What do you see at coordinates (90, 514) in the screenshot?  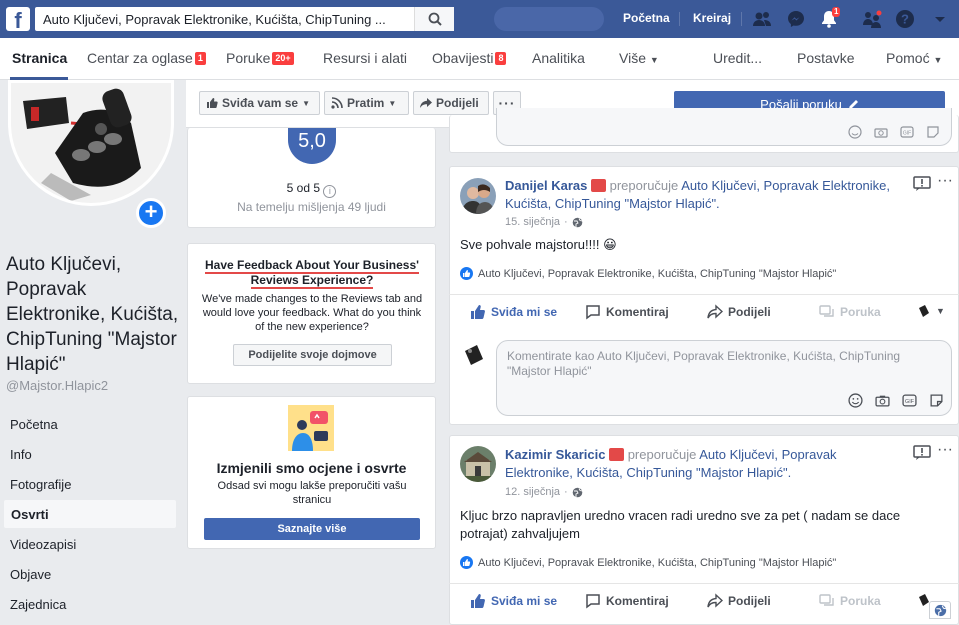 I see `sidebar-item-reviews: Osvrti` at bounding box center [90, 514].